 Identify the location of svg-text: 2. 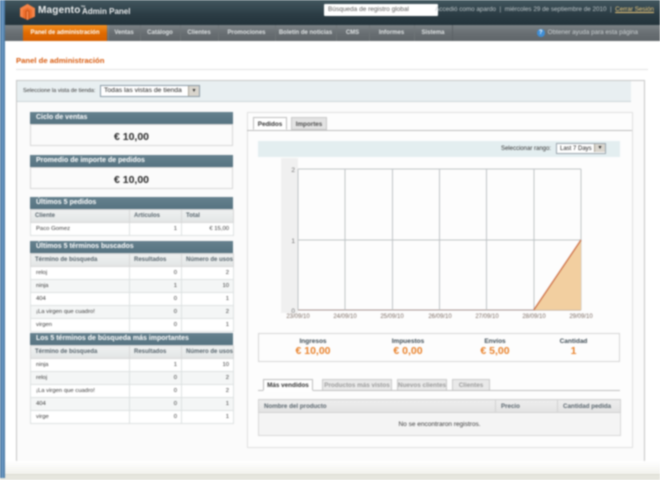
(293, 170).